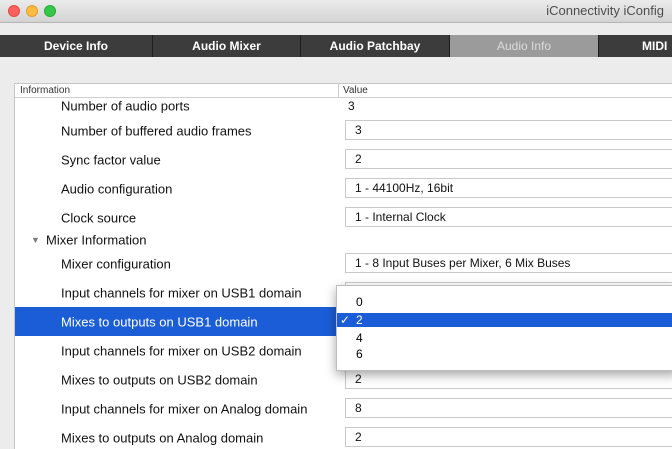  What do you see at coordinates (45, 90) in the screenshot?
I see `column-header-information: Information` at bounding box center [45, 90].